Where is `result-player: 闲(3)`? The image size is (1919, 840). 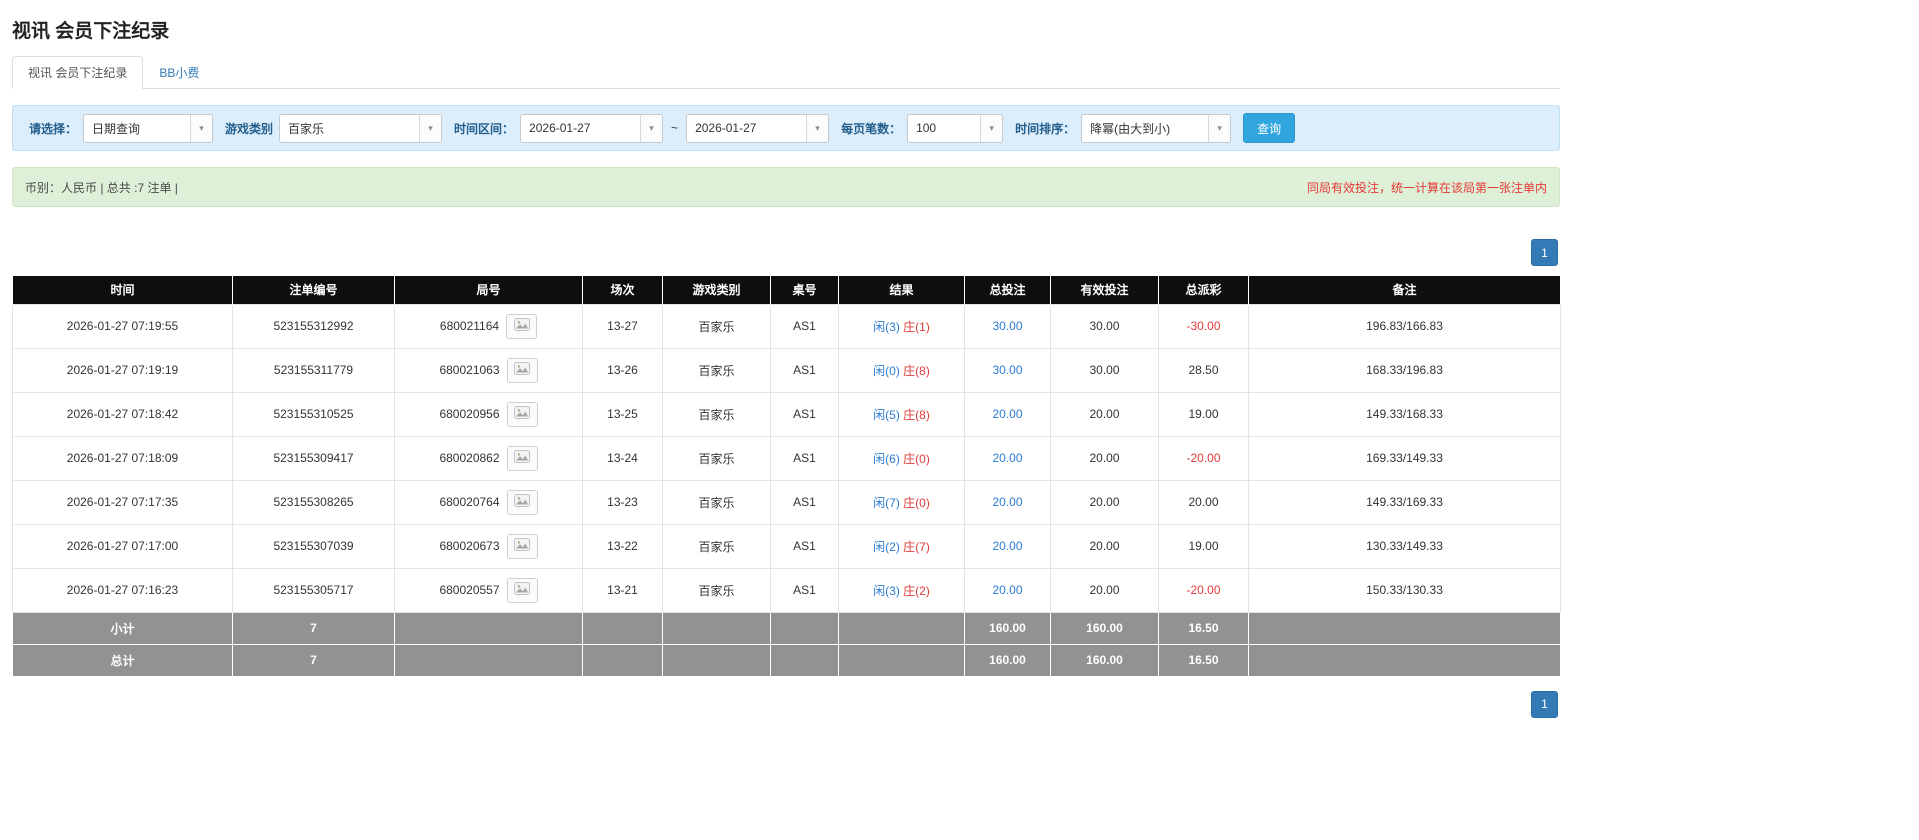 result-player: 闲(3) is located at coordinates (886, 326).